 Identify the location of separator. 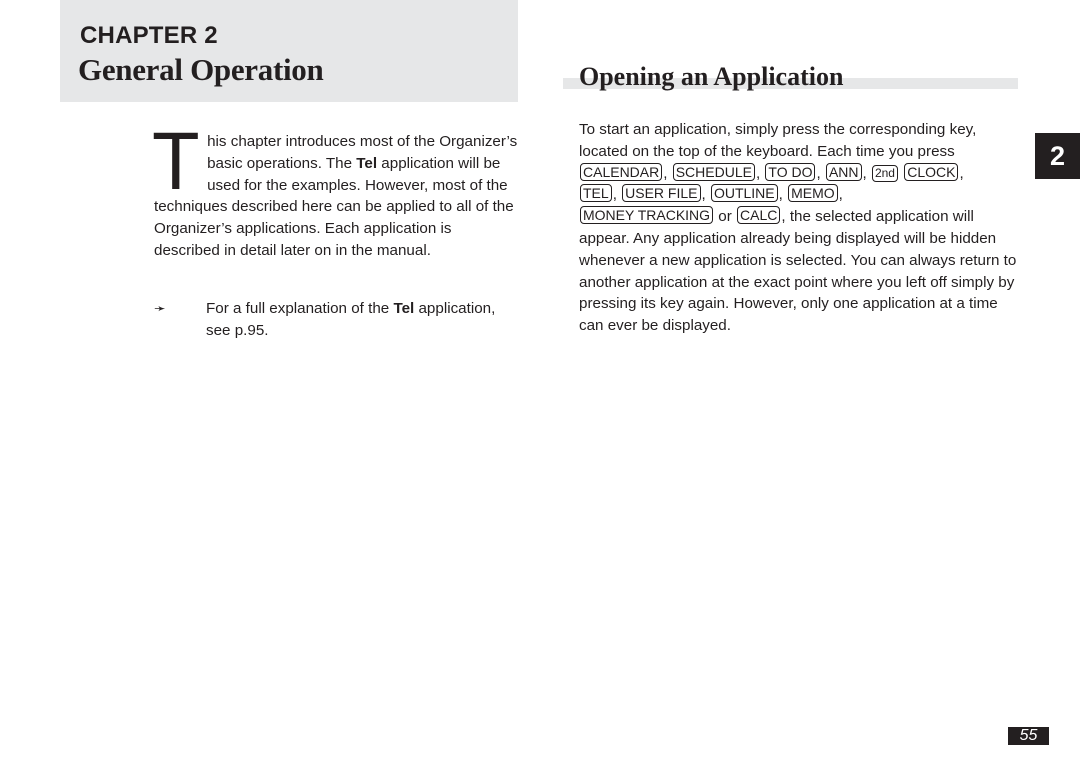
(901, 173).